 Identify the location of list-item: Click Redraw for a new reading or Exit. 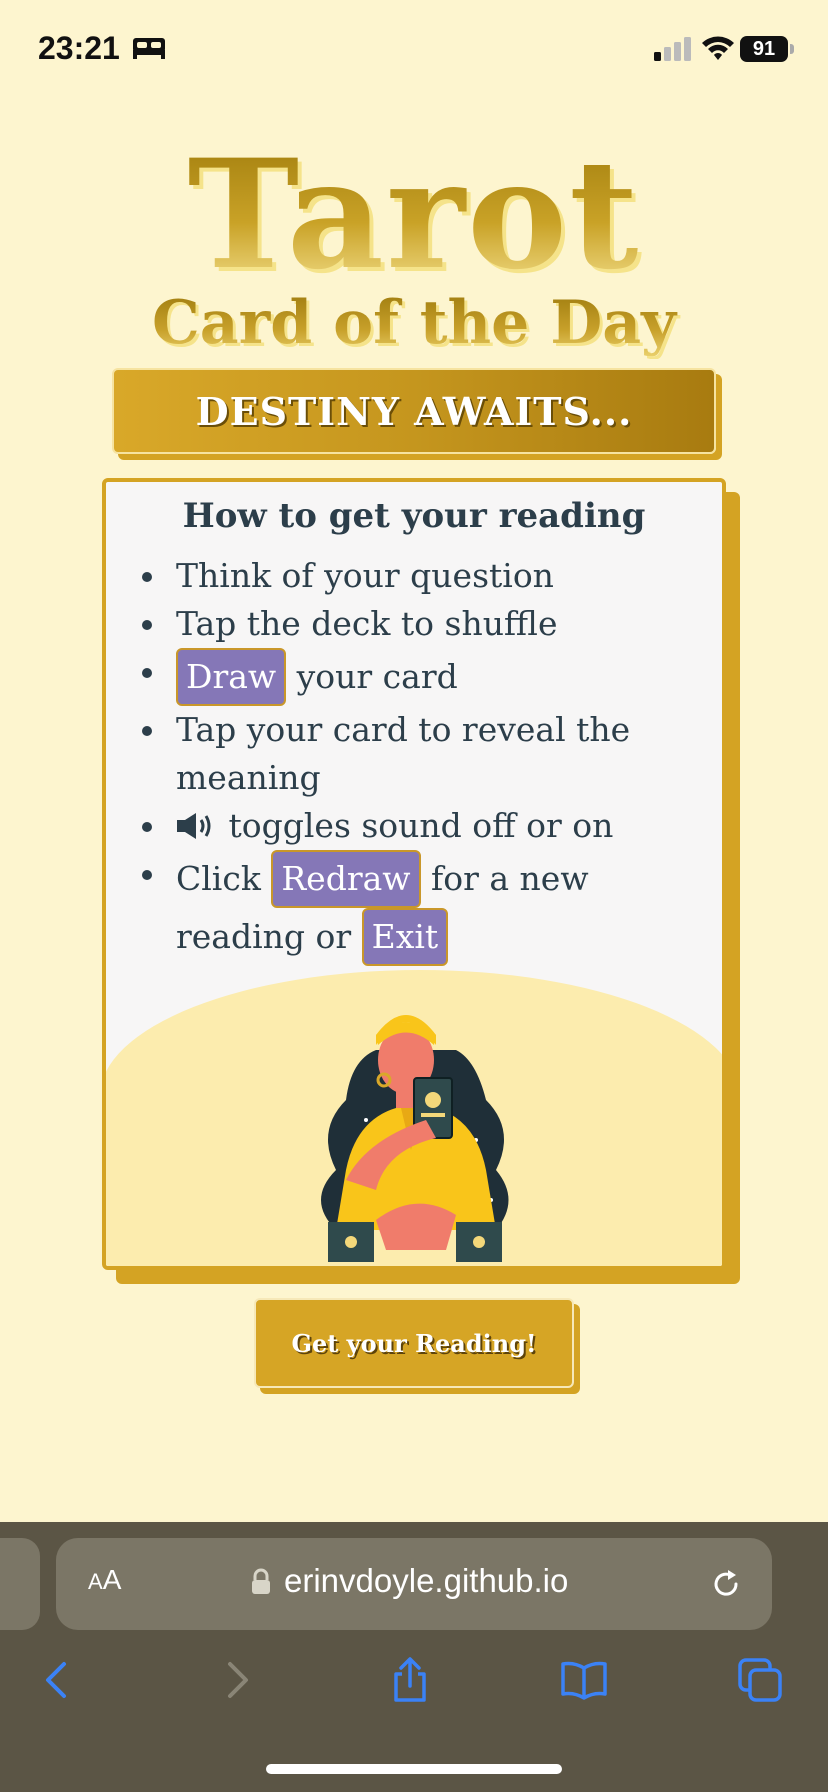
(429, 908).